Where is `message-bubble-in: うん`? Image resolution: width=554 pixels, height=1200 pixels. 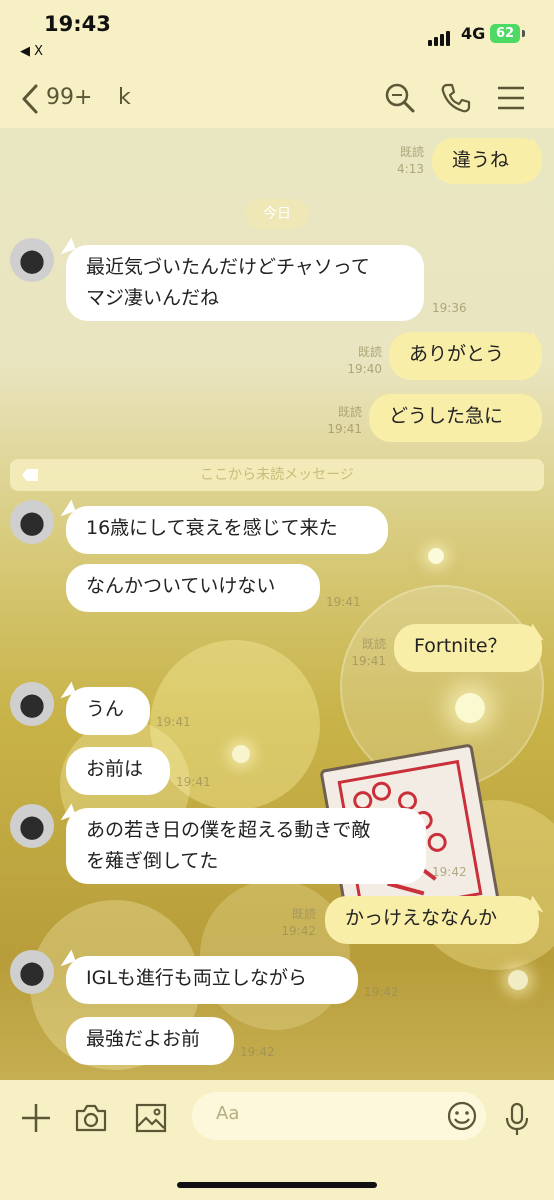
message-bubble-in: うん is located at coordinates (108, 711).